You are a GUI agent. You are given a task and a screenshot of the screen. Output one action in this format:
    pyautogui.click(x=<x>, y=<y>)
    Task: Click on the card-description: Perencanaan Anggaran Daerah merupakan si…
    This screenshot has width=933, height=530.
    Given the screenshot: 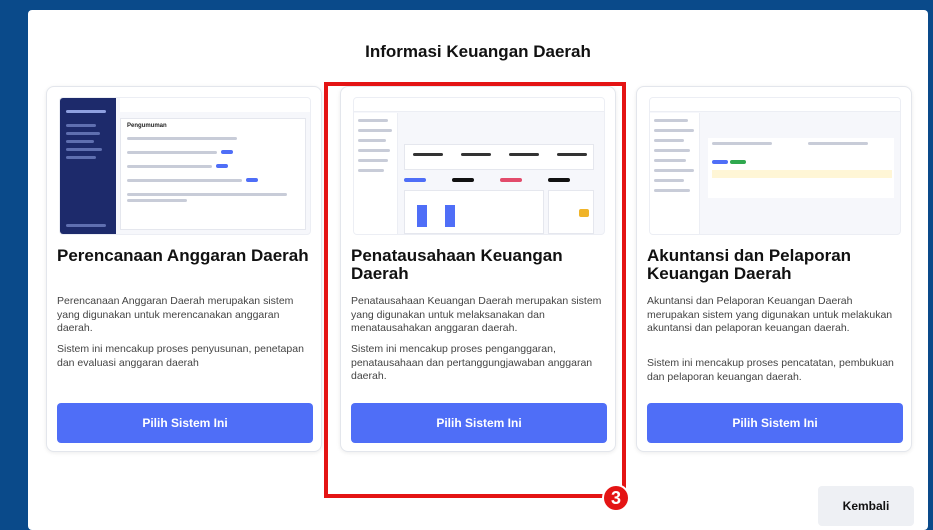 What is the action you would take?
    pyautogui.click(x=175, y=314)
    